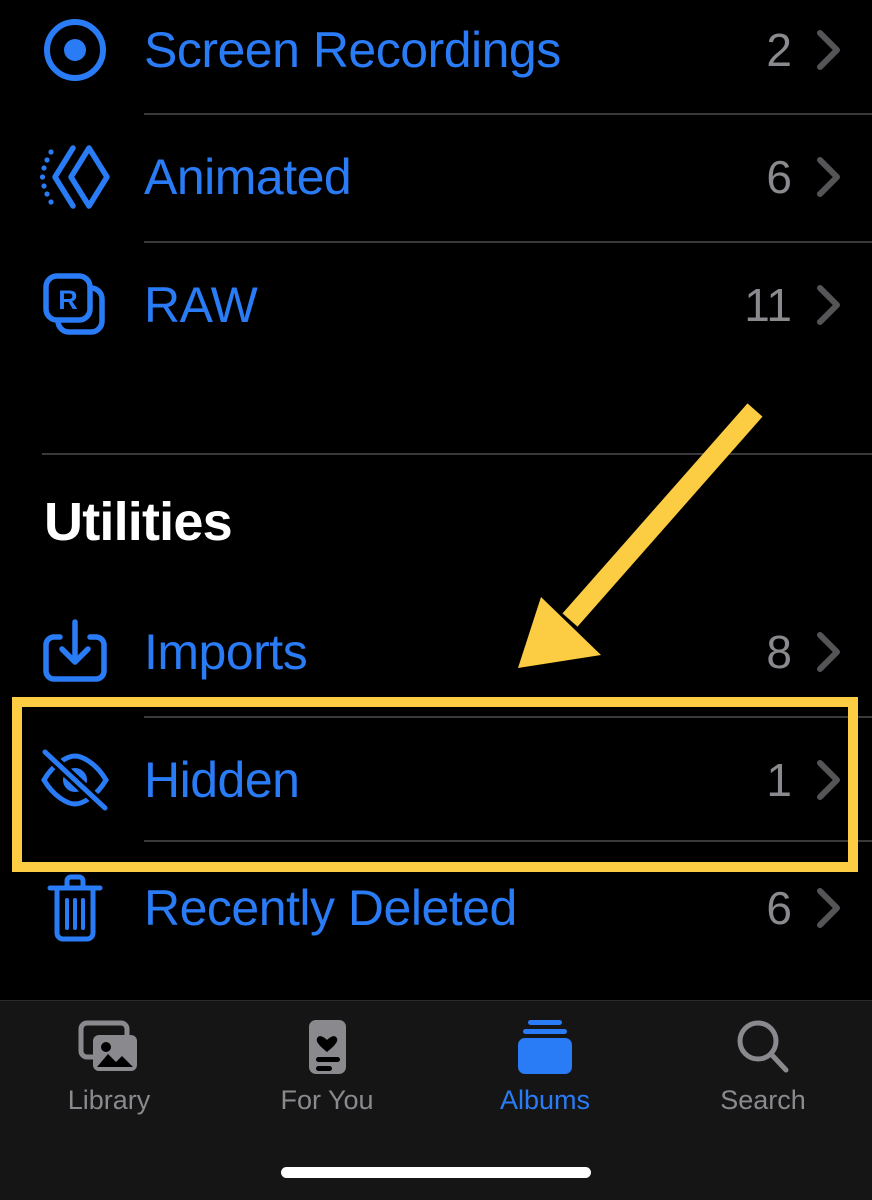 The image size is (872, 1200). I want to click on album-count: 1, so click(779, 780).